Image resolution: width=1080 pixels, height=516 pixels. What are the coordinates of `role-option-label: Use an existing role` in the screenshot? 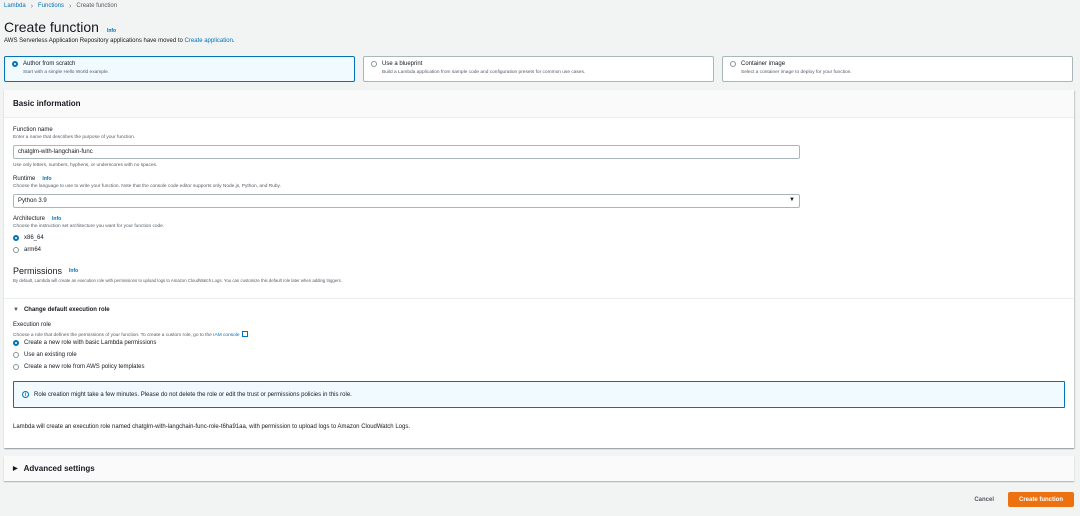 It's located at (50, 355).